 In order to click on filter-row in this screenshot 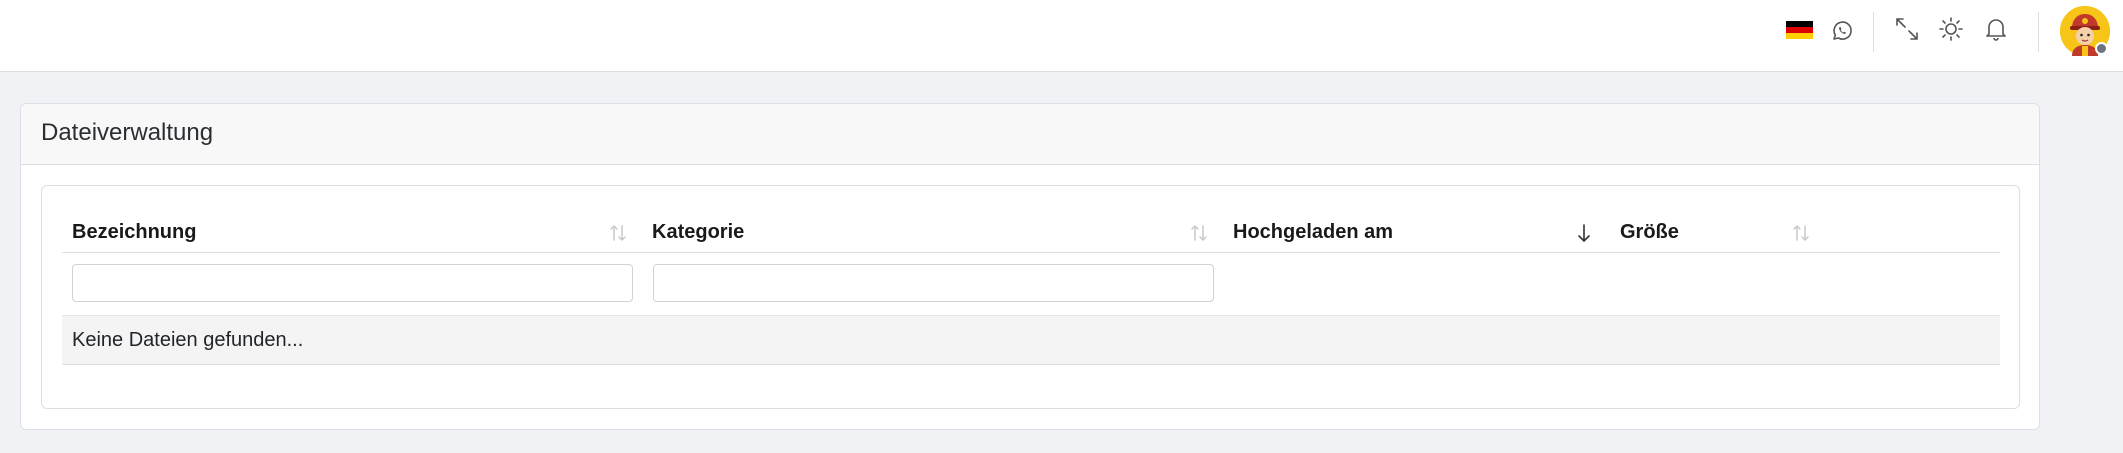, I will do `click(1031, 283)`.